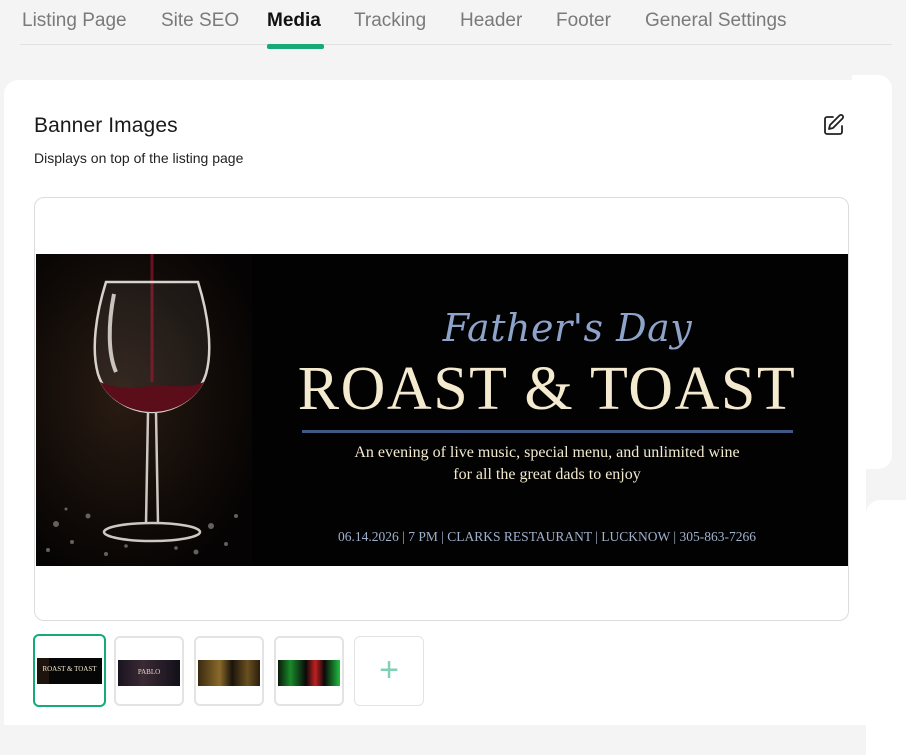 The image size is (906, 755). I want to click on tab-general-settings: General Settings, so click(716, 21).